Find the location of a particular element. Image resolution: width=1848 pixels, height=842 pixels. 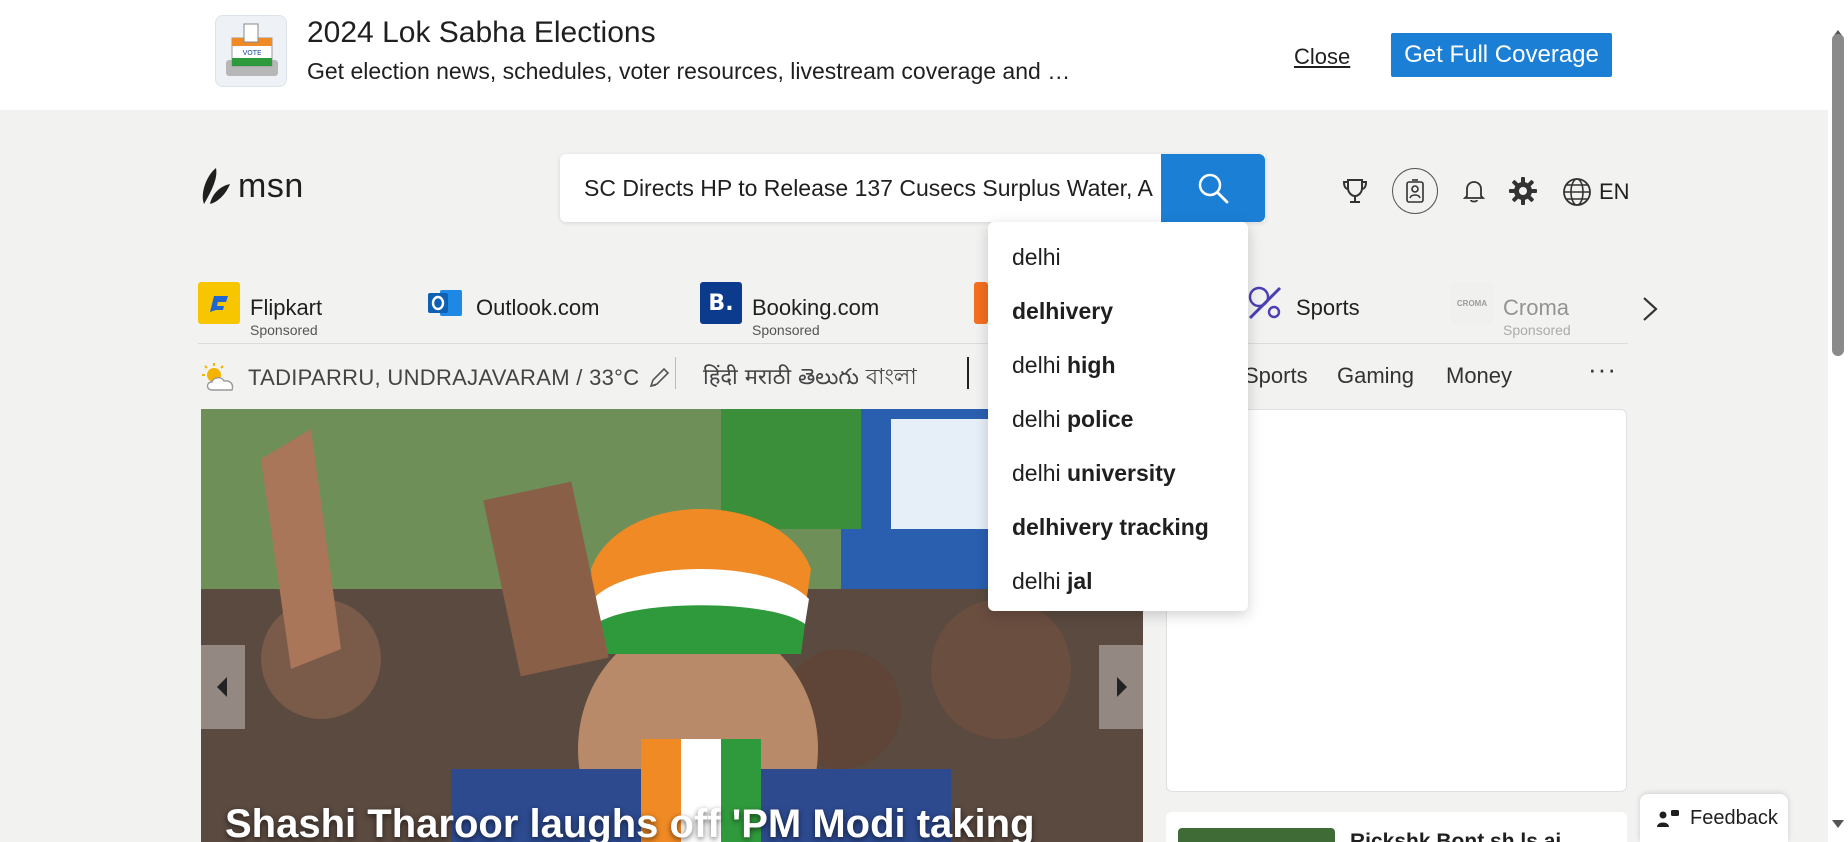

croma-icon: CROMA is located at coordinates (1472, 303).